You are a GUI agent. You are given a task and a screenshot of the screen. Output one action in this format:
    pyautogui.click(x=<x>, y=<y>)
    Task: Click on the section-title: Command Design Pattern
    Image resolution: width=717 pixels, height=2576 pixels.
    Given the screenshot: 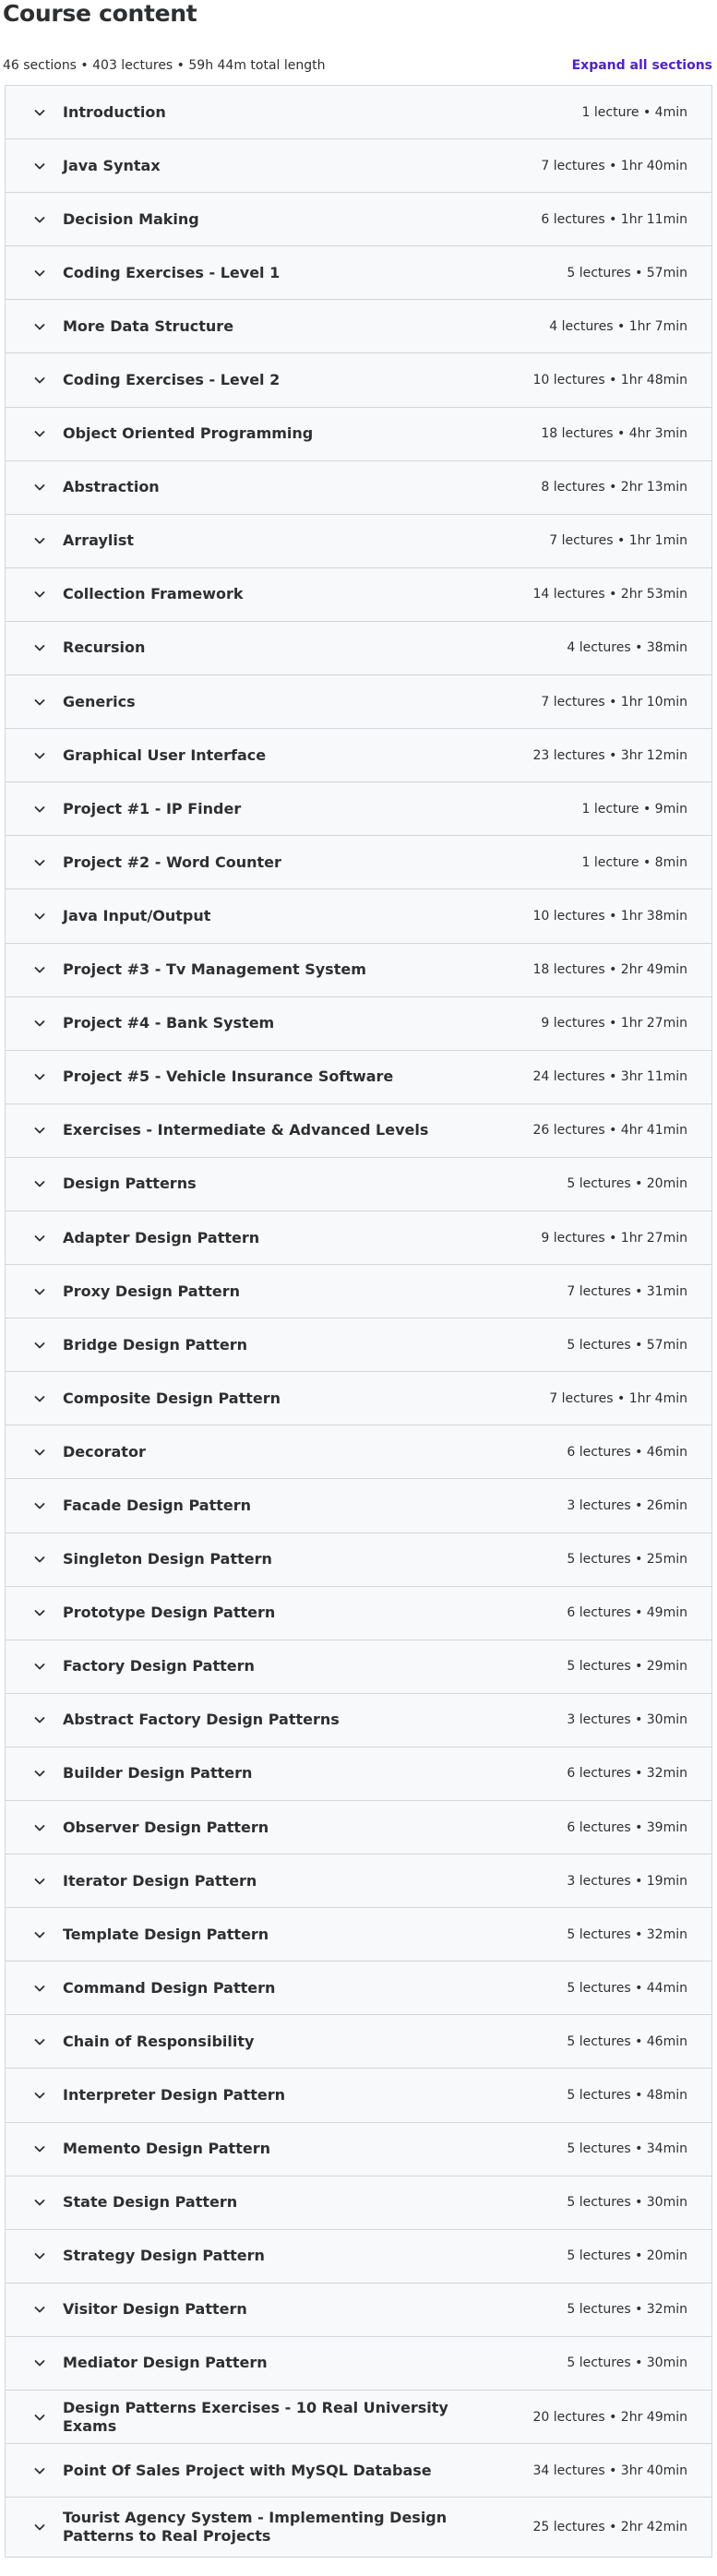 What is the action you would take?
    pyautogui.click(x=170, y=1987)
    